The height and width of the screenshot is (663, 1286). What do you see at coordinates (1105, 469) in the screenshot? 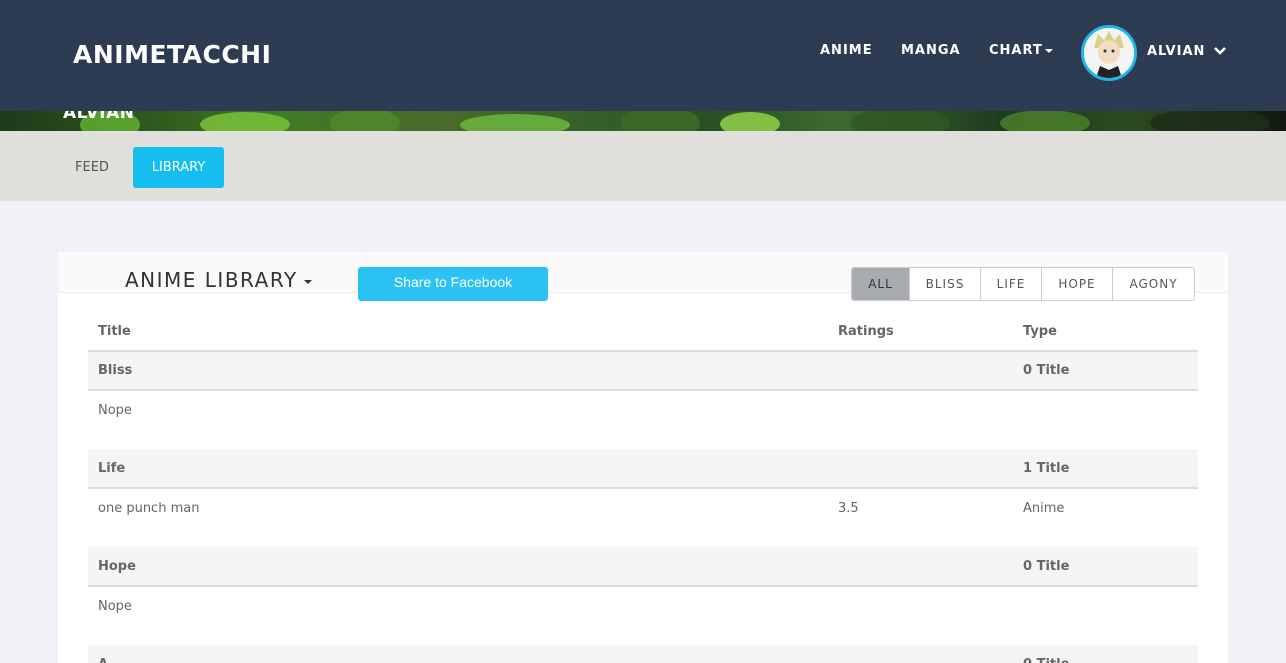
I see `group-count: 1 Title` at bounding box center [1105, 469].